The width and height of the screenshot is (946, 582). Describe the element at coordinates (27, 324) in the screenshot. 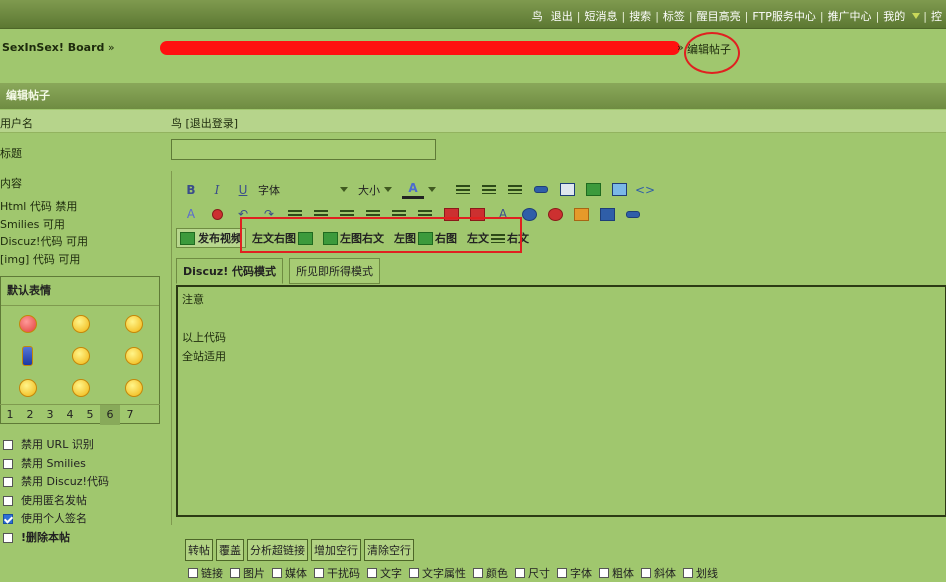

I see `angry-face-icon` at that location.